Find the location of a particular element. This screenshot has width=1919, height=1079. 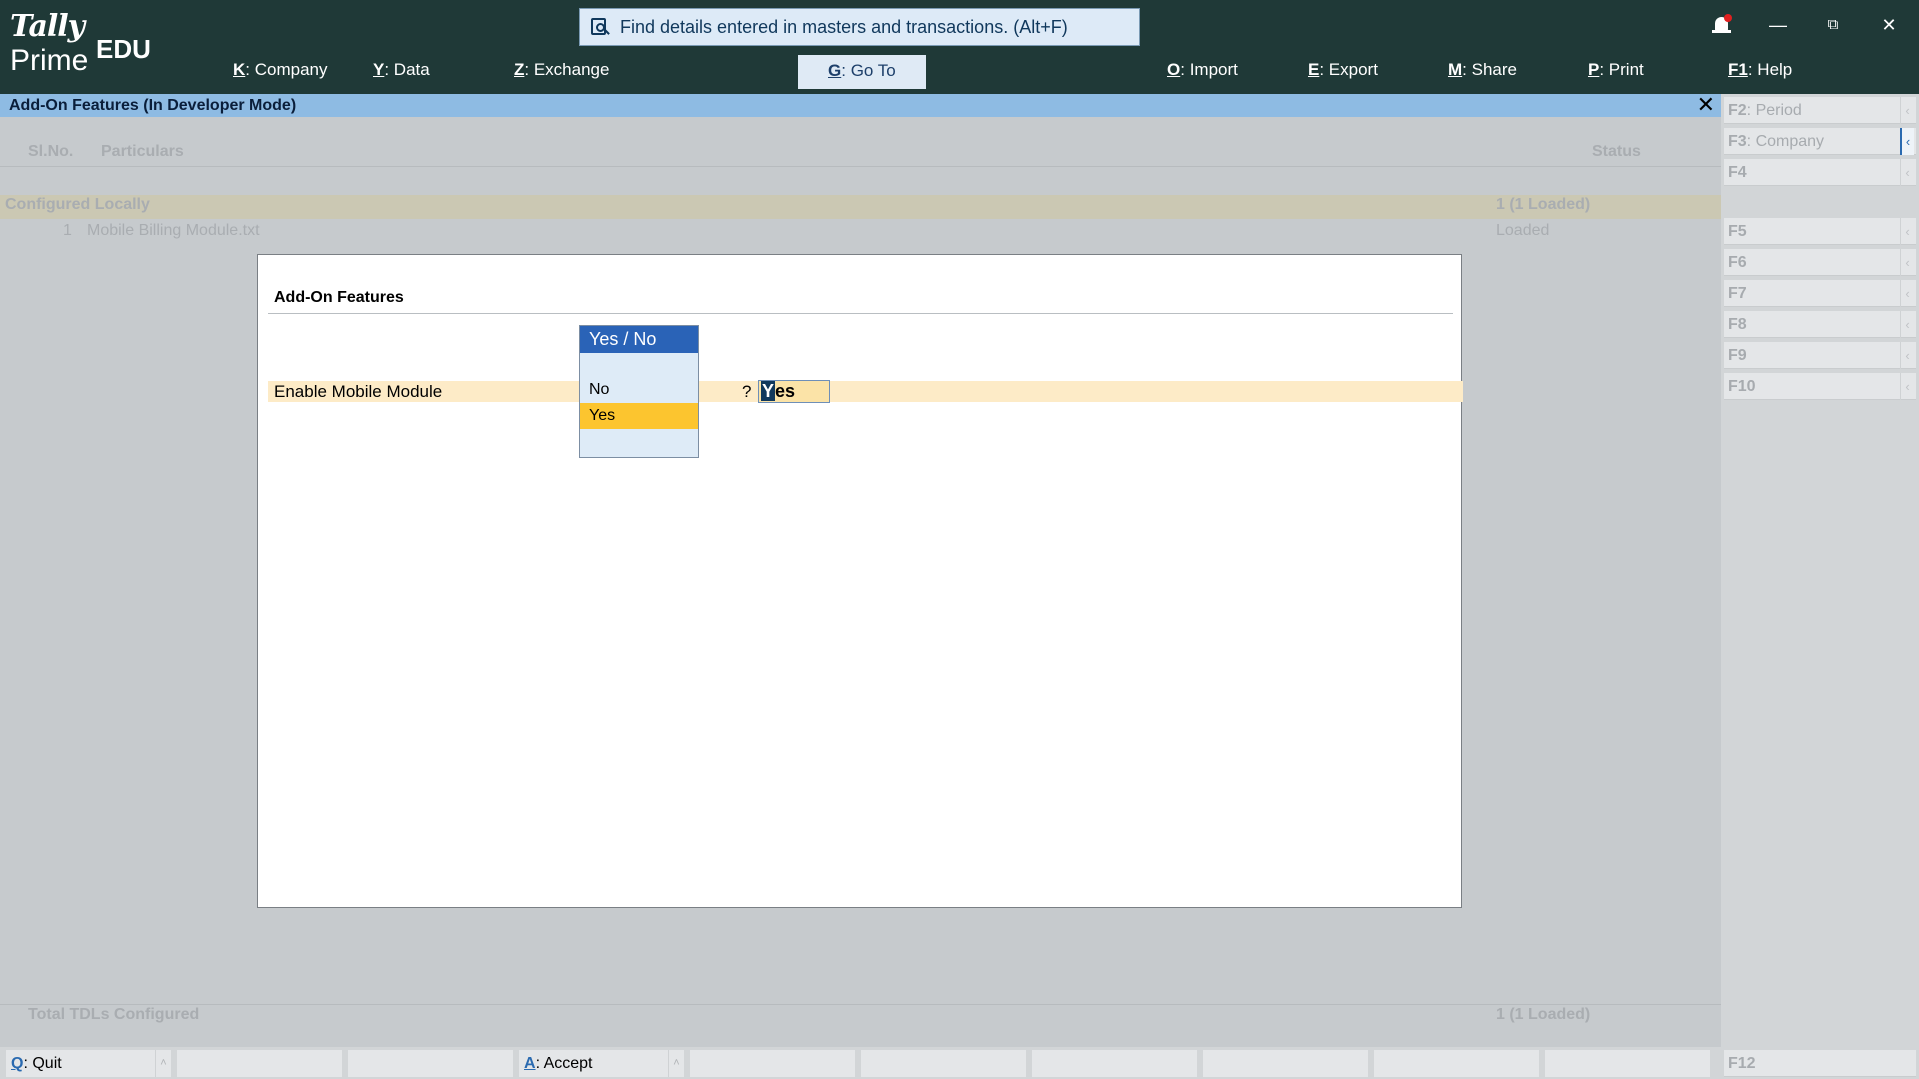

logo-tally: Tally is located at coordinates (47, 26).